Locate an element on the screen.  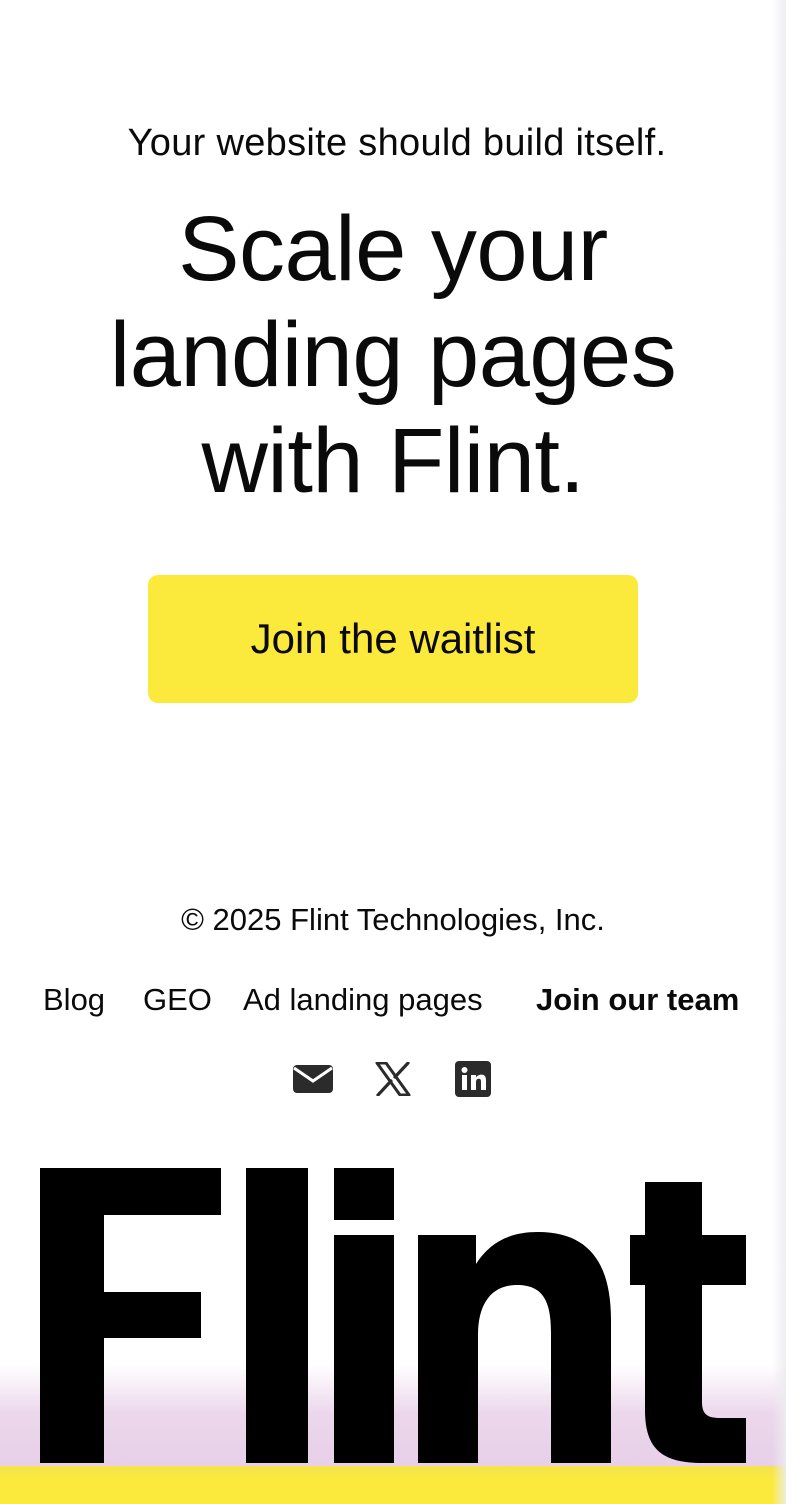
headline-line-3: with Flint. is located at coordinates (393, 461).